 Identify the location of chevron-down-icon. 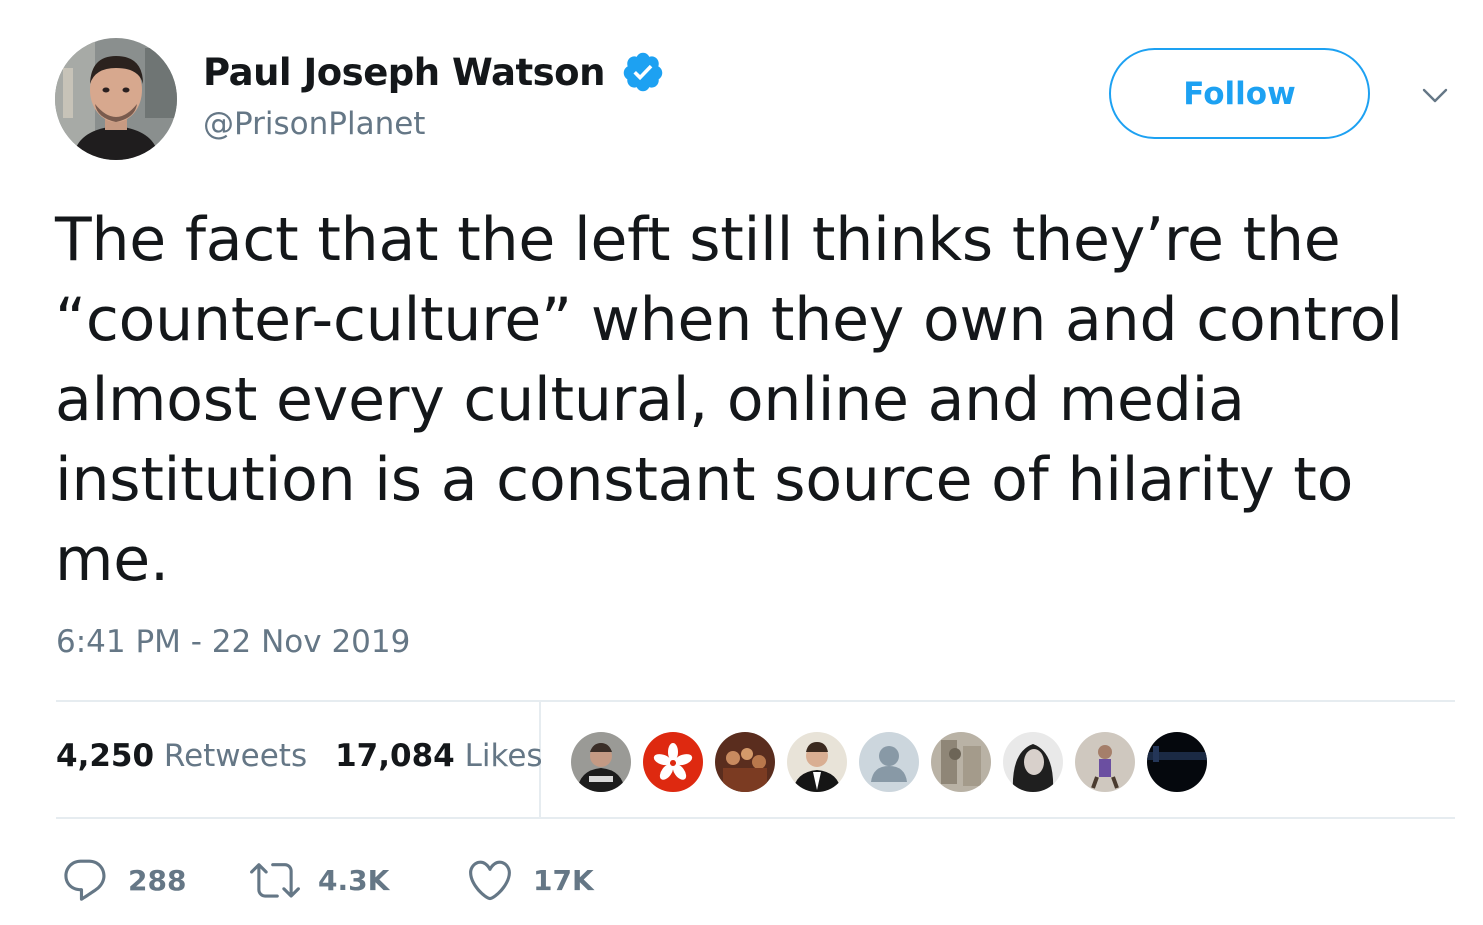
(1435, 95).